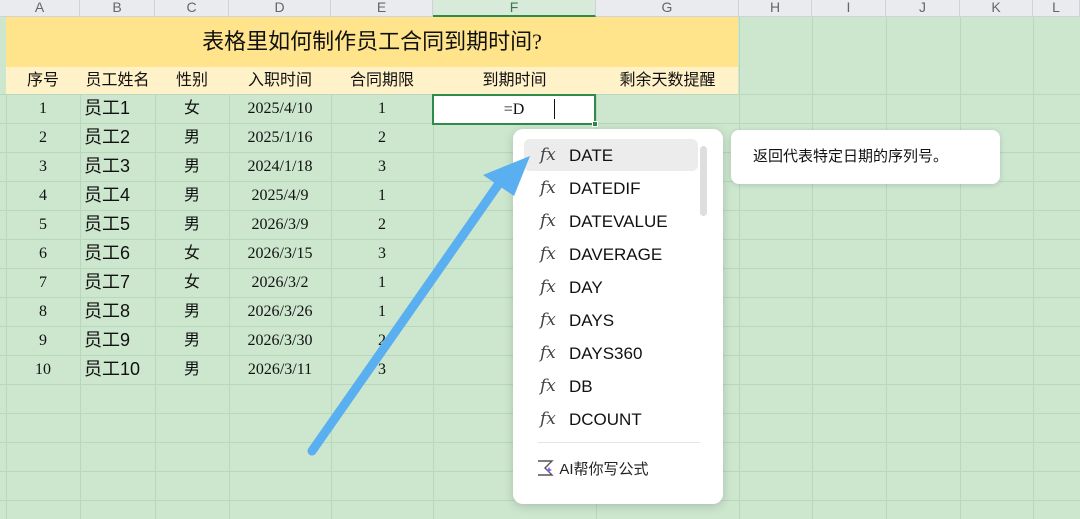 The height and width of the screenshot is (519, 1080). What do you see at coordinates (514, 109) in the screenshot?
I see `active-cell-formula: =D` at bounding box center [514, 109].